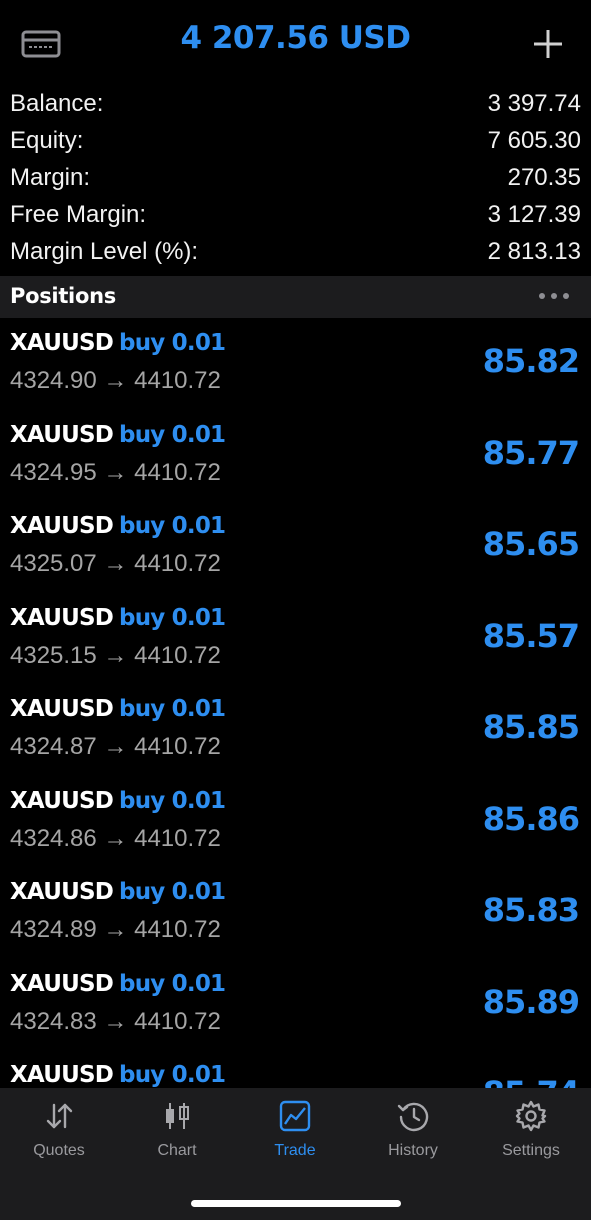 This screenshot has width=591, height=1220. Describe the element at coordinates (78, 214) in the screenshot. I see `summary-label: Free Margin:` at that location.